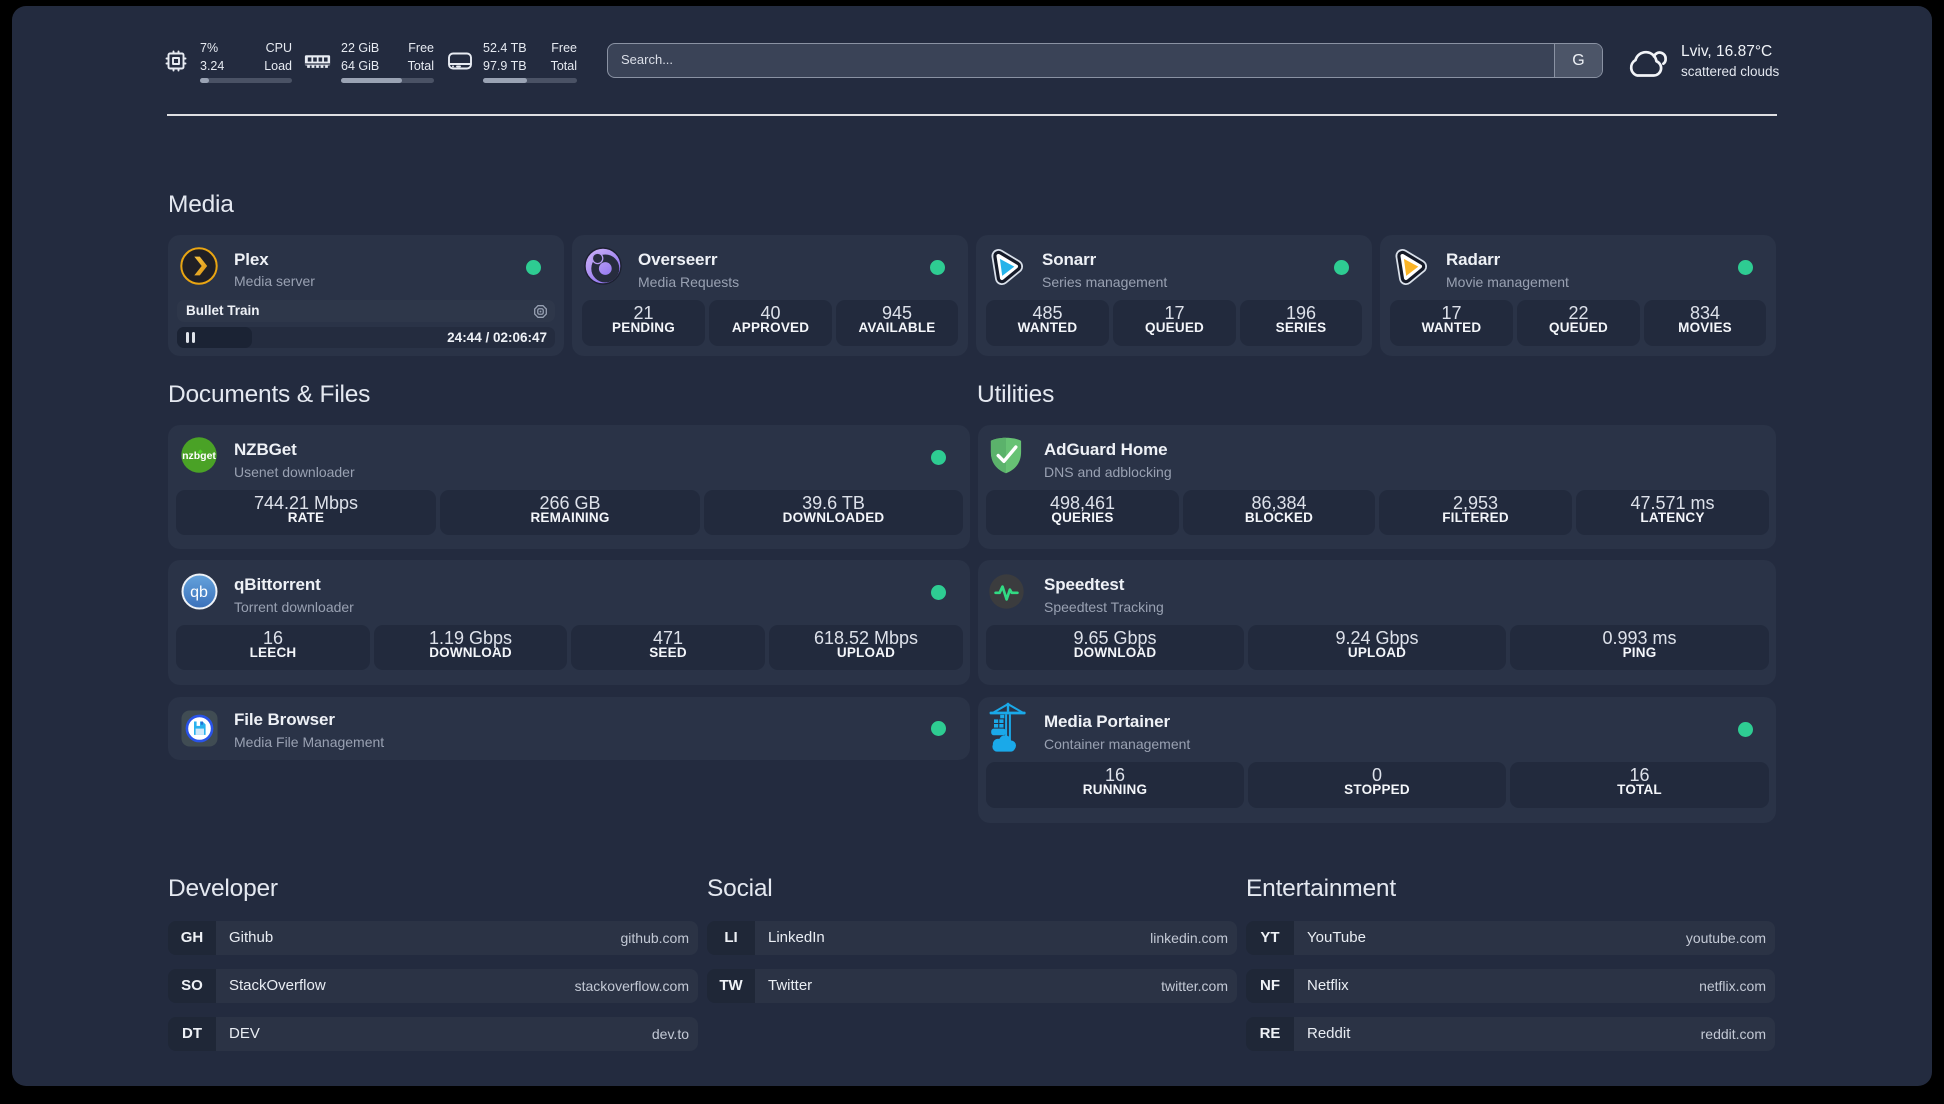  I want to click on svg-text: nzbget, so click(199, 456).